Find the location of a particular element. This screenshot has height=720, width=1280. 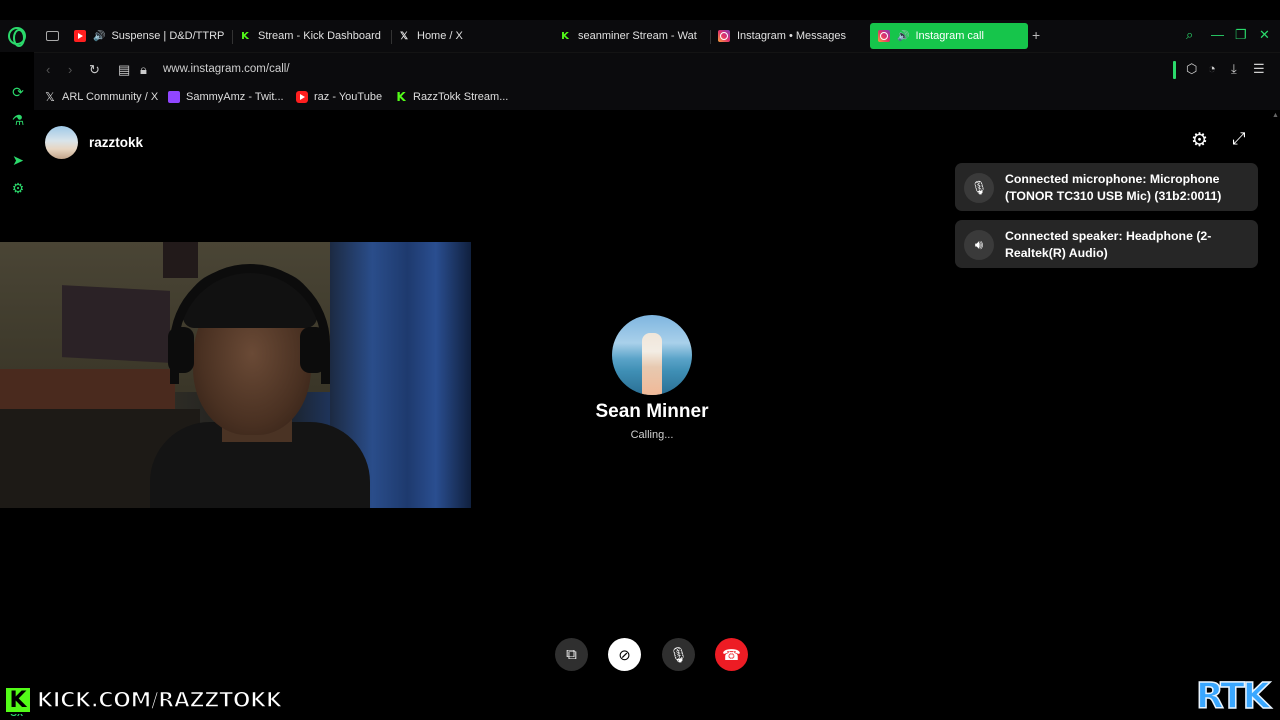

close-window-icon: ✕ is located at coordinates (1264, 35).